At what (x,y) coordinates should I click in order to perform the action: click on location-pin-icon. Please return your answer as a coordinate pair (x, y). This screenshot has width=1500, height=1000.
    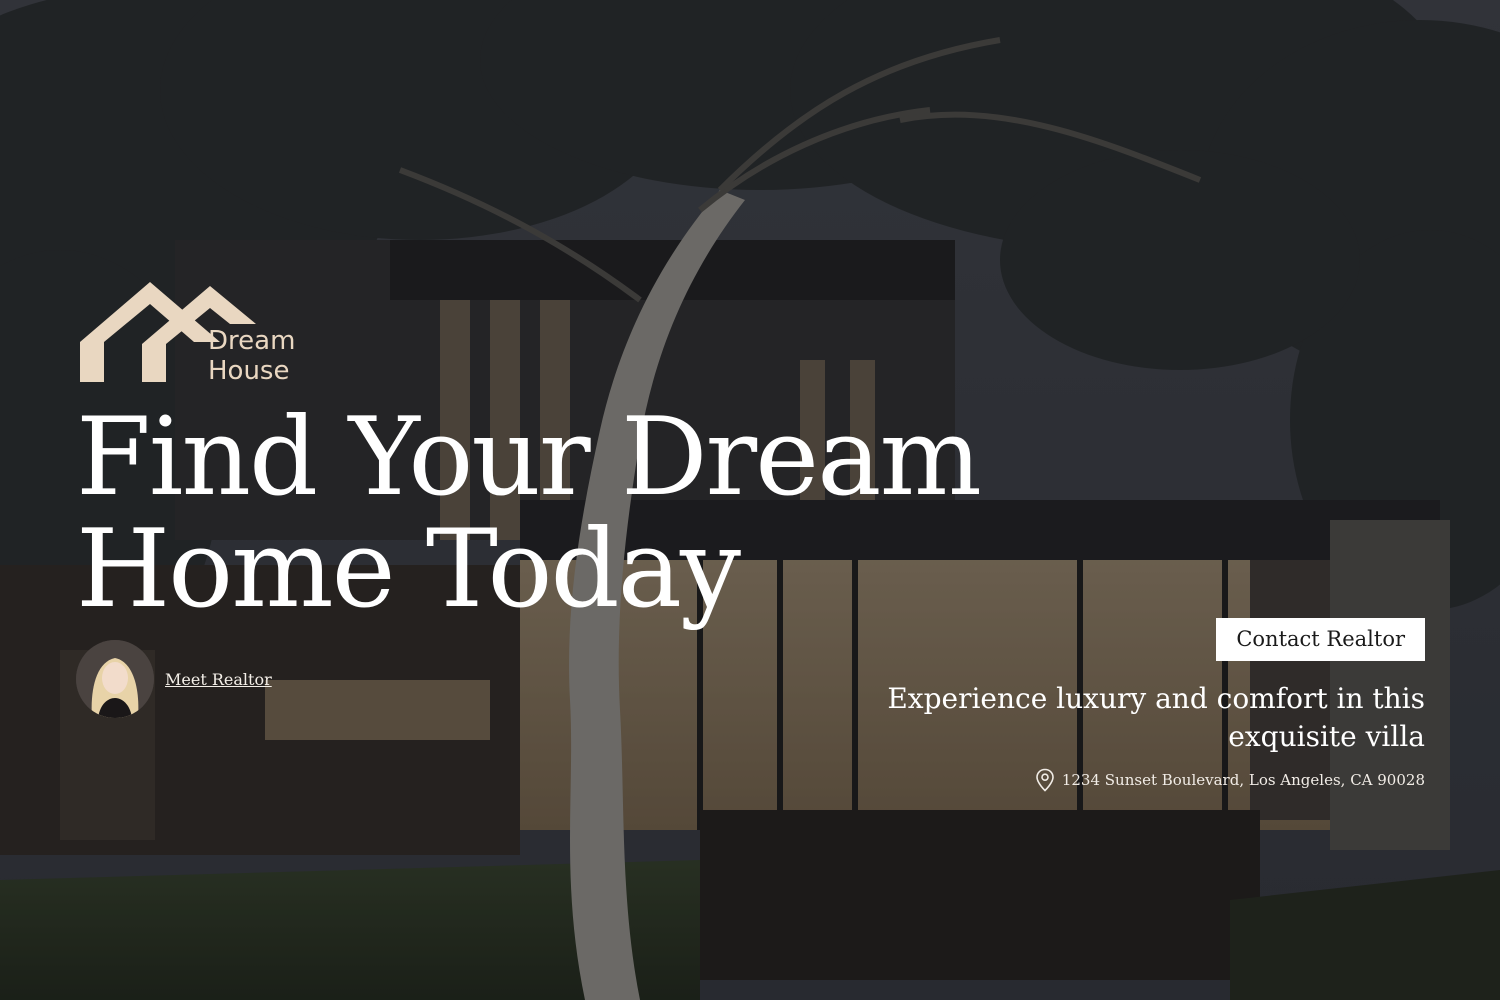
    Looking at the image, I should click on (1045, 780).